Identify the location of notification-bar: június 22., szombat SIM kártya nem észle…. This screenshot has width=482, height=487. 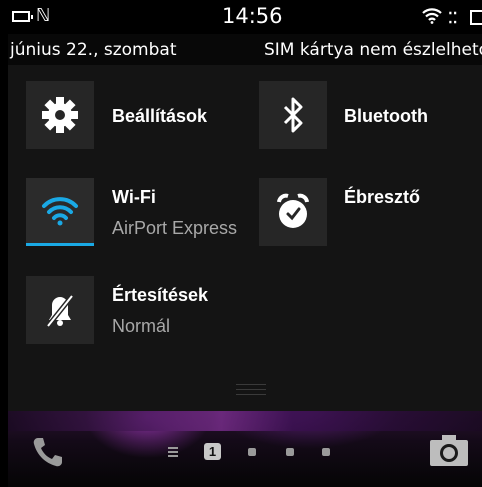
(245, 49).